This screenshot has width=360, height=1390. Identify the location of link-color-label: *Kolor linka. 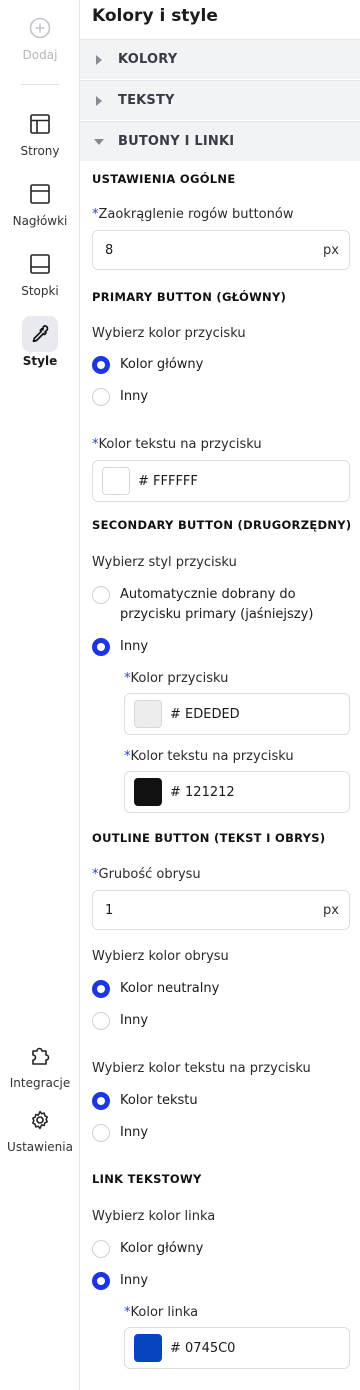
(161, 1312).